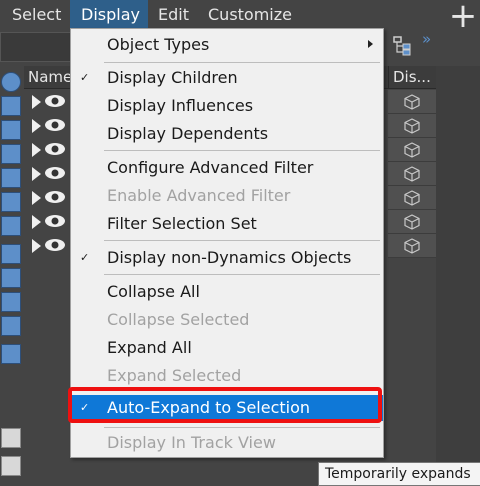 Image resolution: width=480 pixels, height=486 pixels. Describe the element at coordinates (227, 348) in the screenshot. I see `menu-item-expand-all: Expand All` at that location.